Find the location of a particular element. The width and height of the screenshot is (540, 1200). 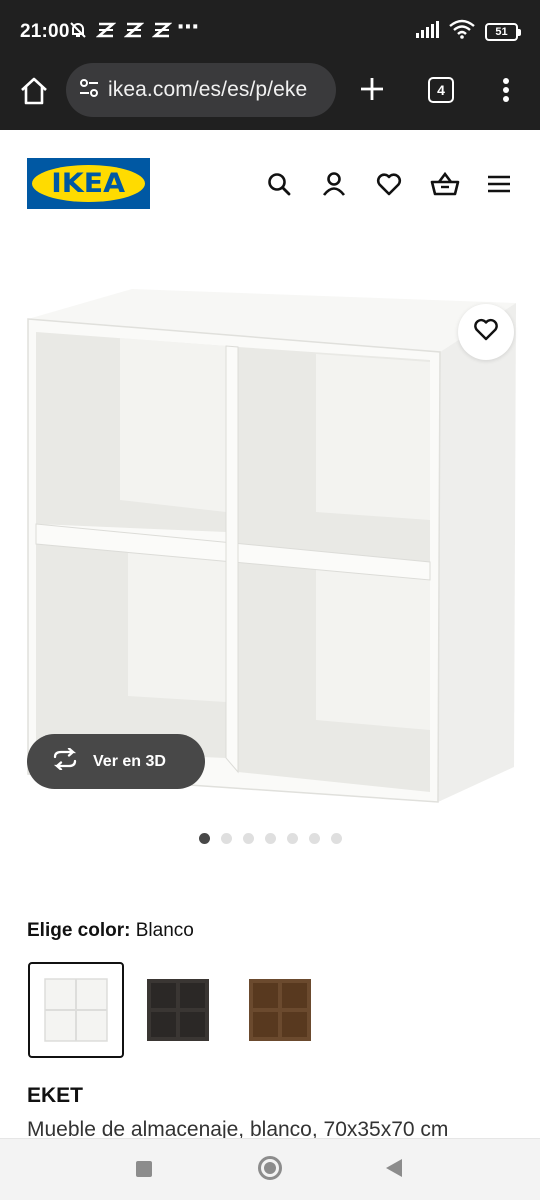

browser-toolbar: ikea.com/es/es/p/eke 4 is located at coordinates (270, 96).